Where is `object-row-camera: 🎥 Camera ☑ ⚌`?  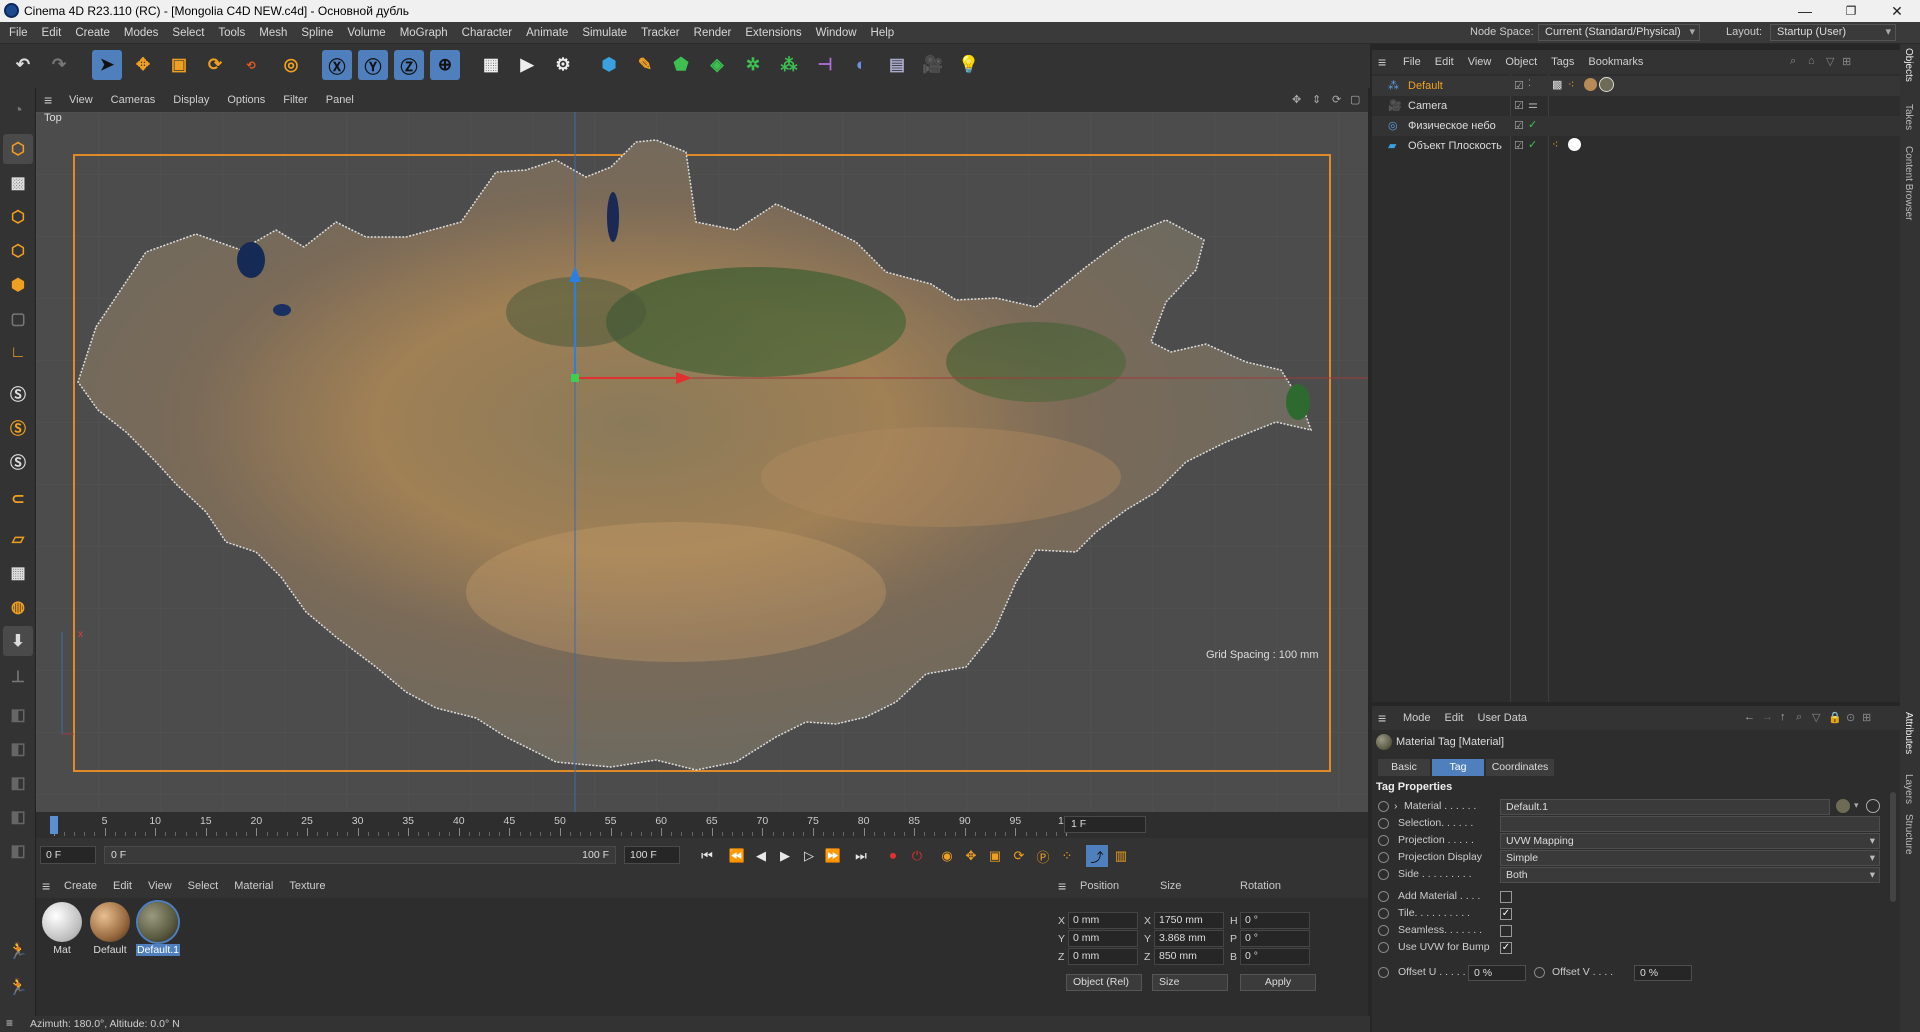 object-row-camera: 🎥 Camera ☑ ⚌ is located at coordinates (1636, 106).